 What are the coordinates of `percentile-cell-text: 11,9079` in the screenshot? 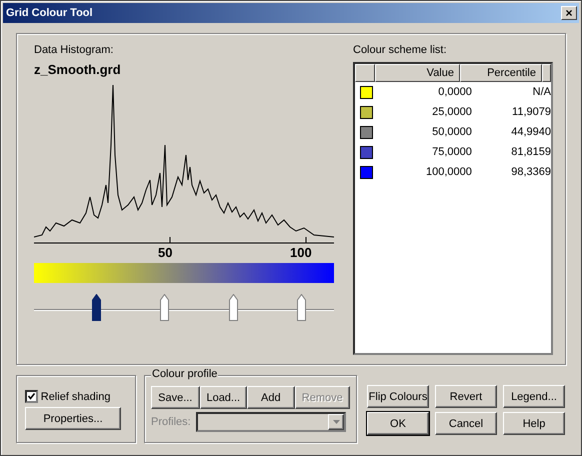 It's located at (531, 112).